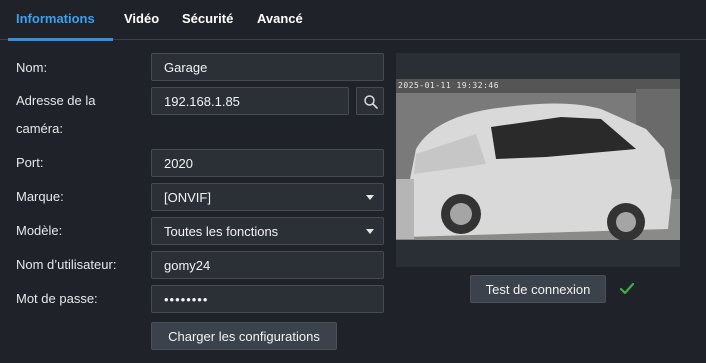 Image resolution: width=706 pixels, height=363 pixels. I want to click on tab-informations: Informations, so click(55, 26).